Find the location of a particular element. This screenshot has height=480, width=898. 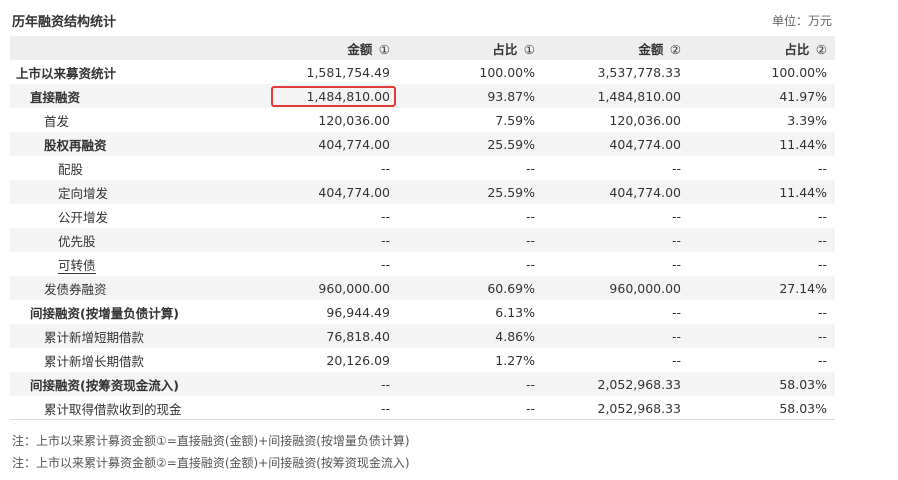

row-label: 发债券融资 is located at coordinates (75, 289).